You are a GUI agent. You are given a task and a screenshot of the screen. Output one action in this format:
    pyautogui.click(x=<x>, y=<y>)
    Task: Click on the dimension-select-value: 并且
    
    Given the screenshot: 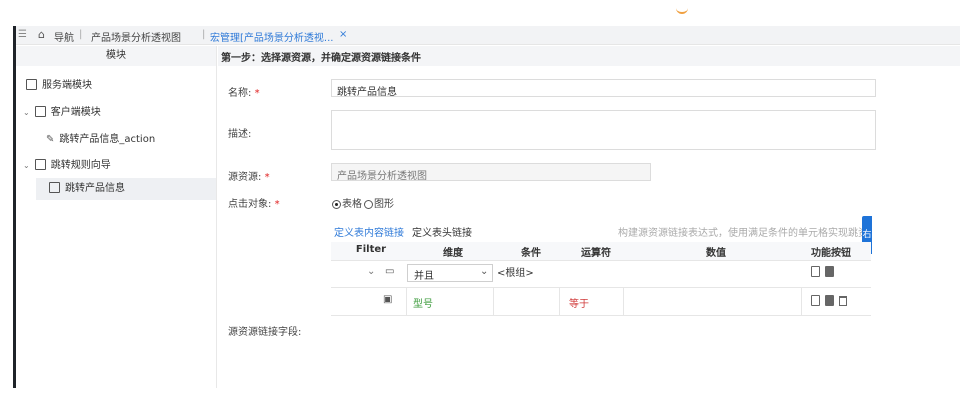 What is the action you would take?
    pyautogui.click(x=424, y=276)
    